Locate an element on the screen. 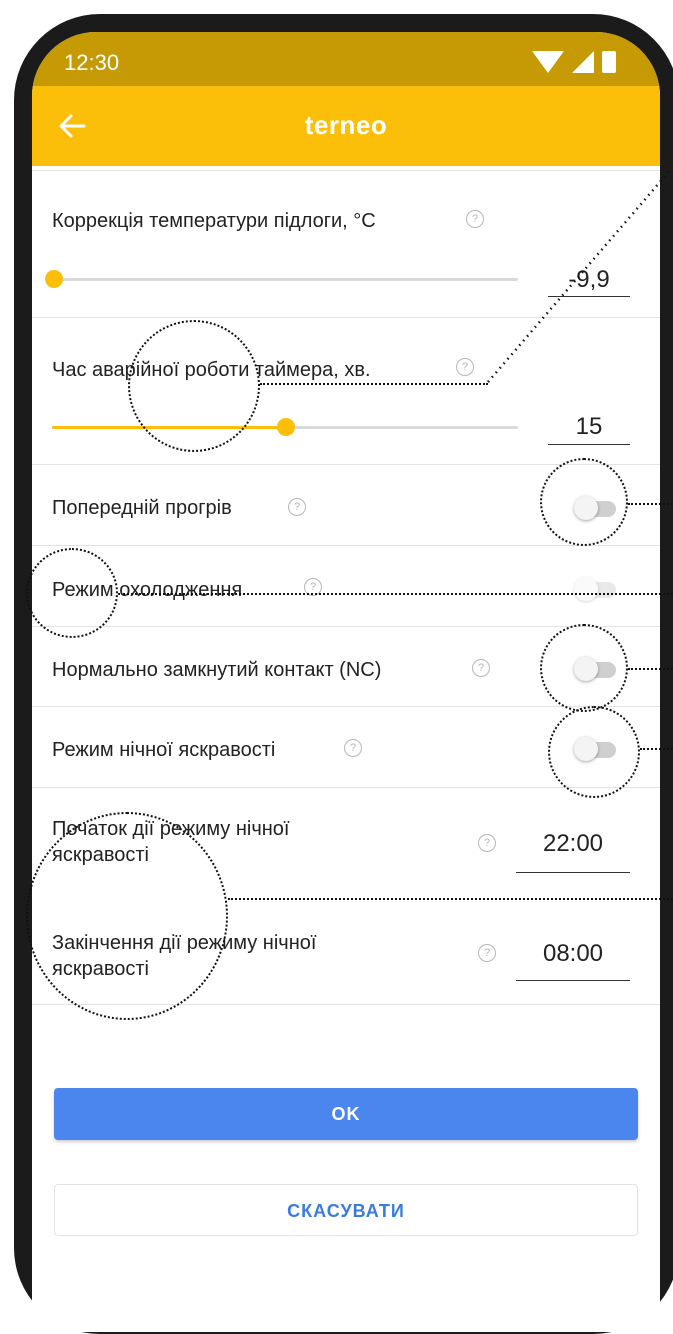 The image size is (673, 1334). signal-icon is located at coordinates (583, 62).